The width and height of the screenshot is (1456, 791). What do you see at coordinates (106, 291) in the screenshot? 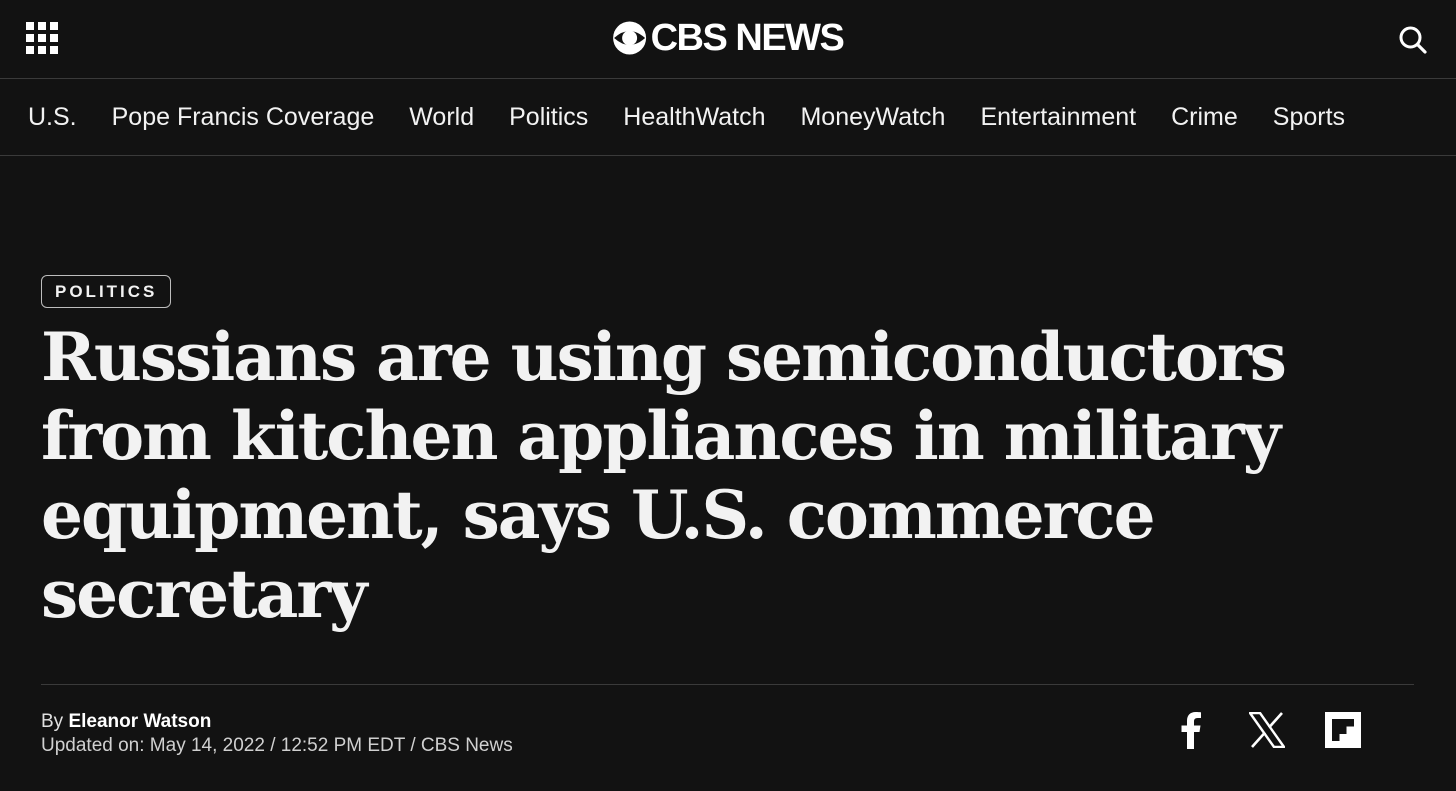
I see `category-badge: POLITICS` at bounding box center [106, 291].